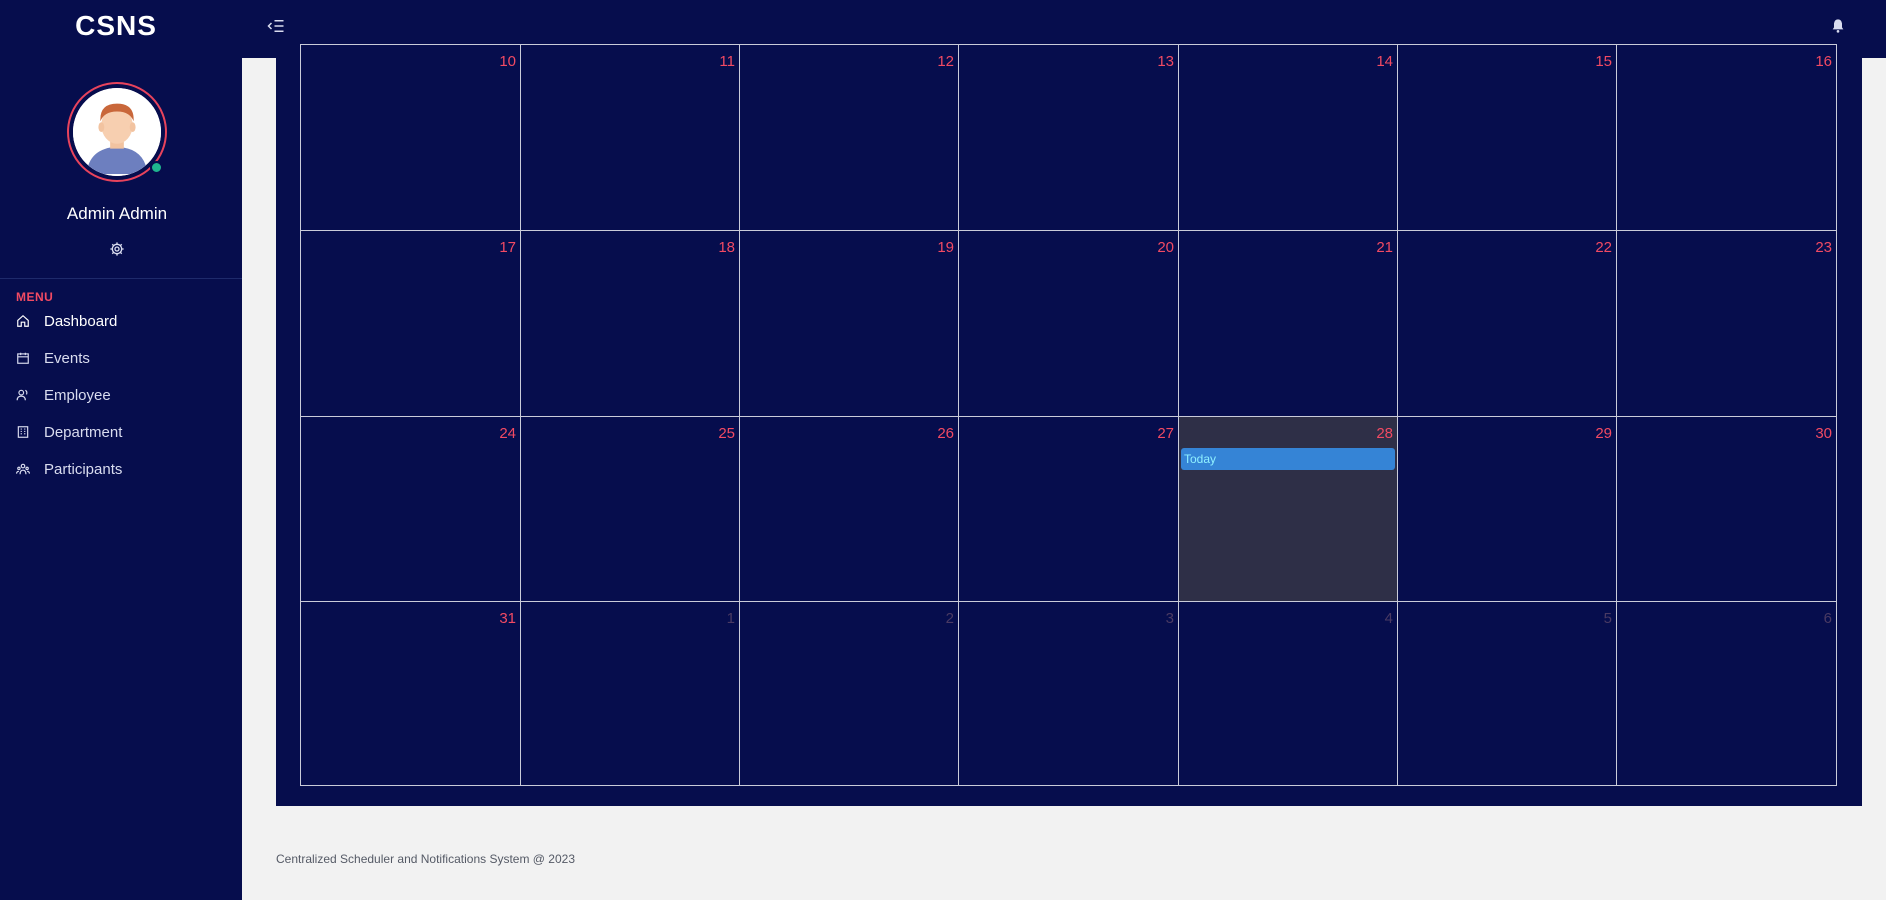 The height and width of the screenshot is (900, 1886). What do you see at coordinates (116, 26) in the screenshot?
I see `brand-logo: CSNS` at bounding box center [116, 26].